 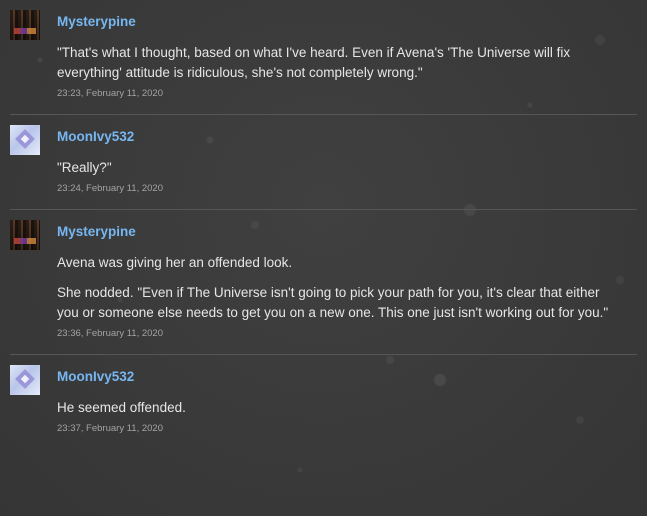 I want to click on timestamp: 23:37, February 11, 2020, so click(x=110, y=428).